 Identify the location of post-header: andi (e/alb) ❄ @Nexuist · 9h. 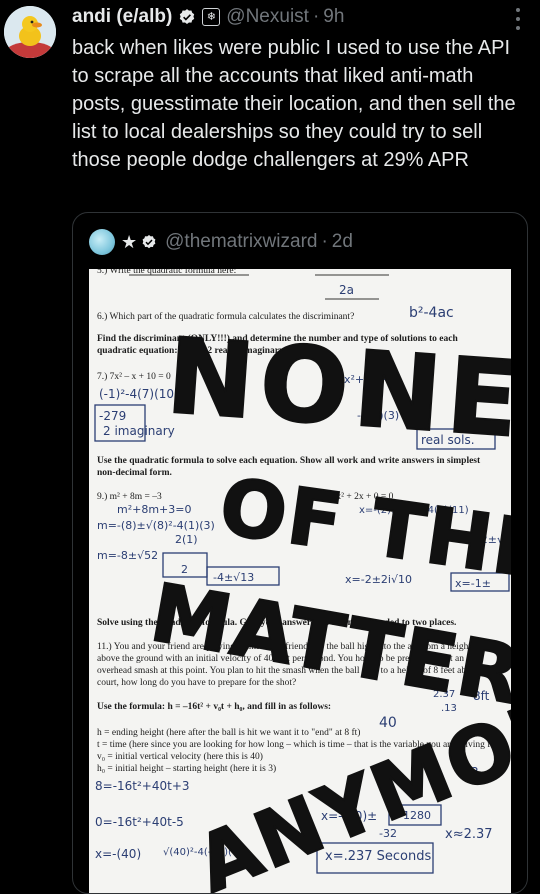
(302, 17).